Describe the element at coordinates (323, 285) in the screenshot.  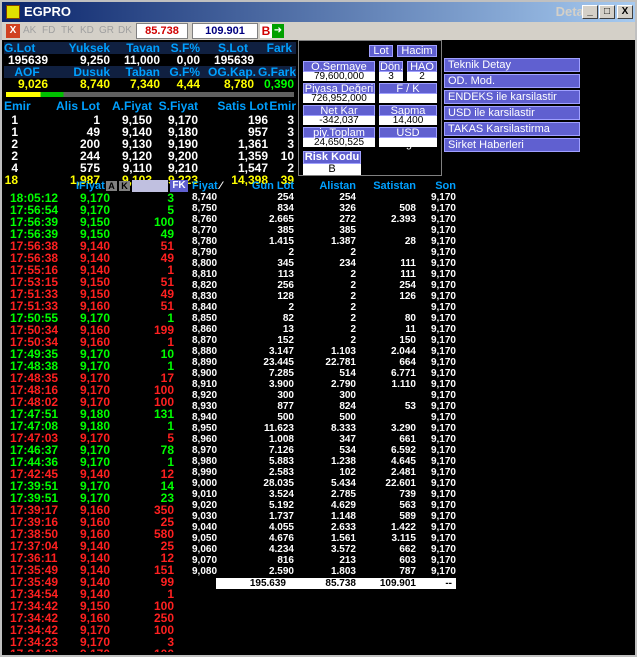
I see `depth-row: 8,820 256 2 254 9,170` at that location.